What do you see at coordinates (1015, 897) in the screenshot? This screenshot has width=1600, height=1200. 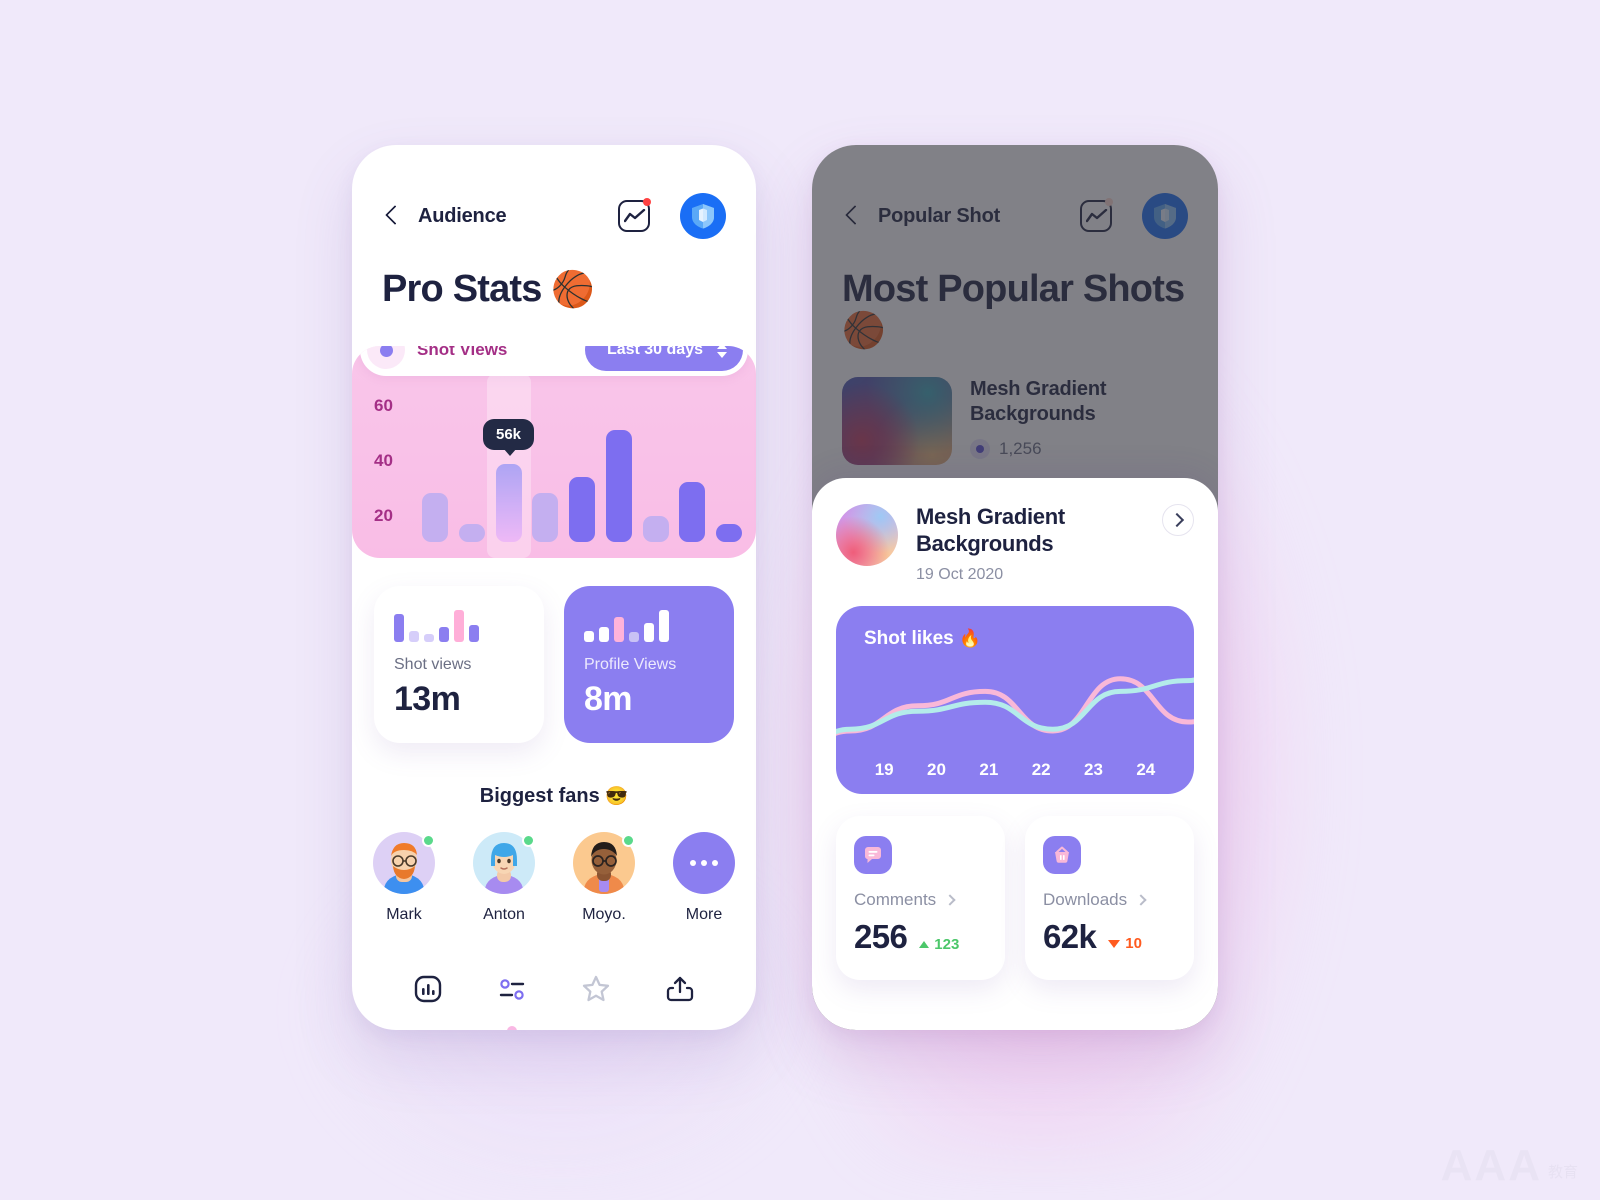 I see `kpi-cards: Comments 256 123 Downloads 62k 10` at bounding box center [1015, 897].